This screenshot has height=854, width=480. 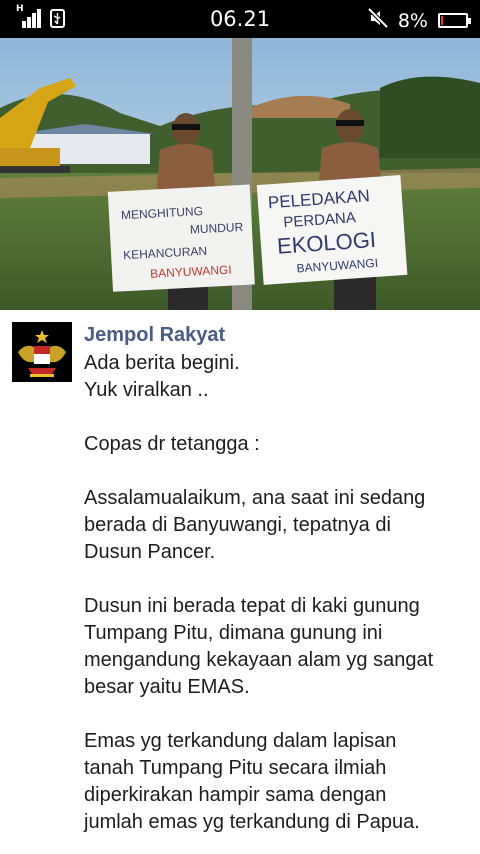 What do you see at coordinates (237, 525) in the screenshot?
I see `post-text-line: berada di Banyuwangi, tepatnya di` at bounding box center [237, 525].